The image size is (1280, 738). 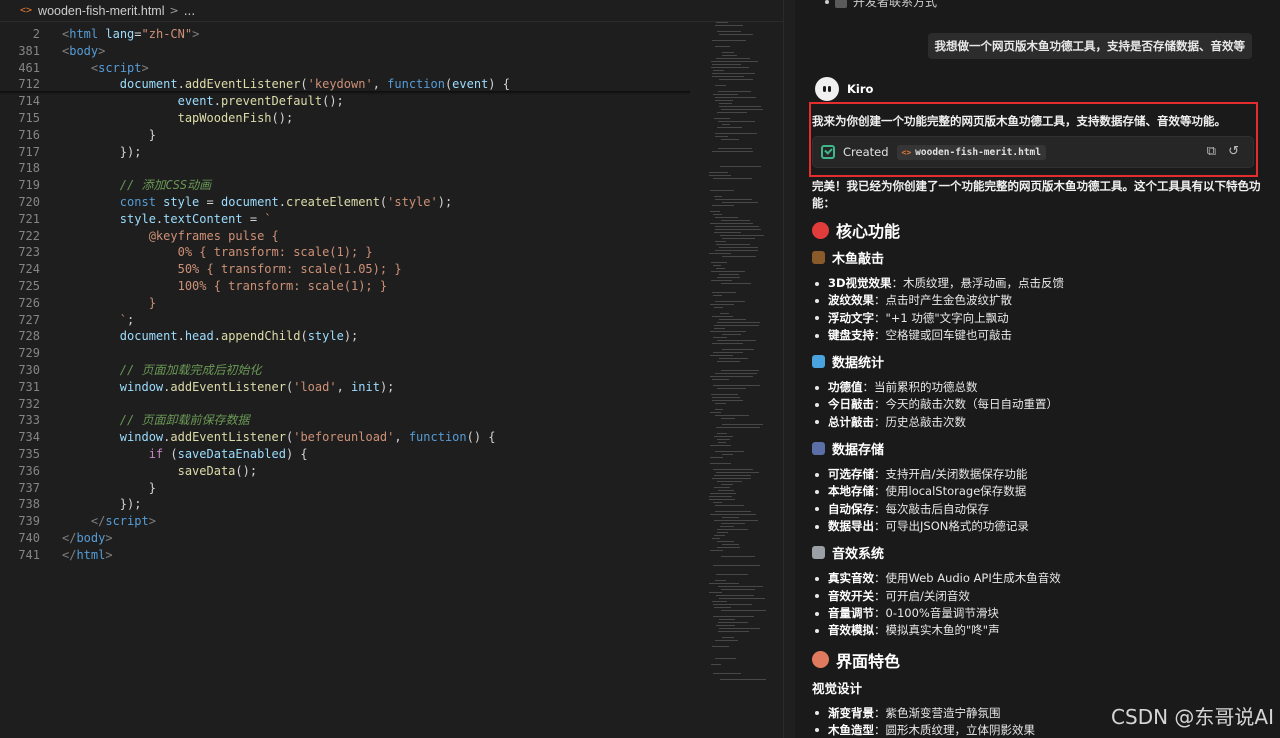 What do you see at coordinates (789, 369) in the screenshot?
I see `panel-divider` at bounding box center [789, 369].